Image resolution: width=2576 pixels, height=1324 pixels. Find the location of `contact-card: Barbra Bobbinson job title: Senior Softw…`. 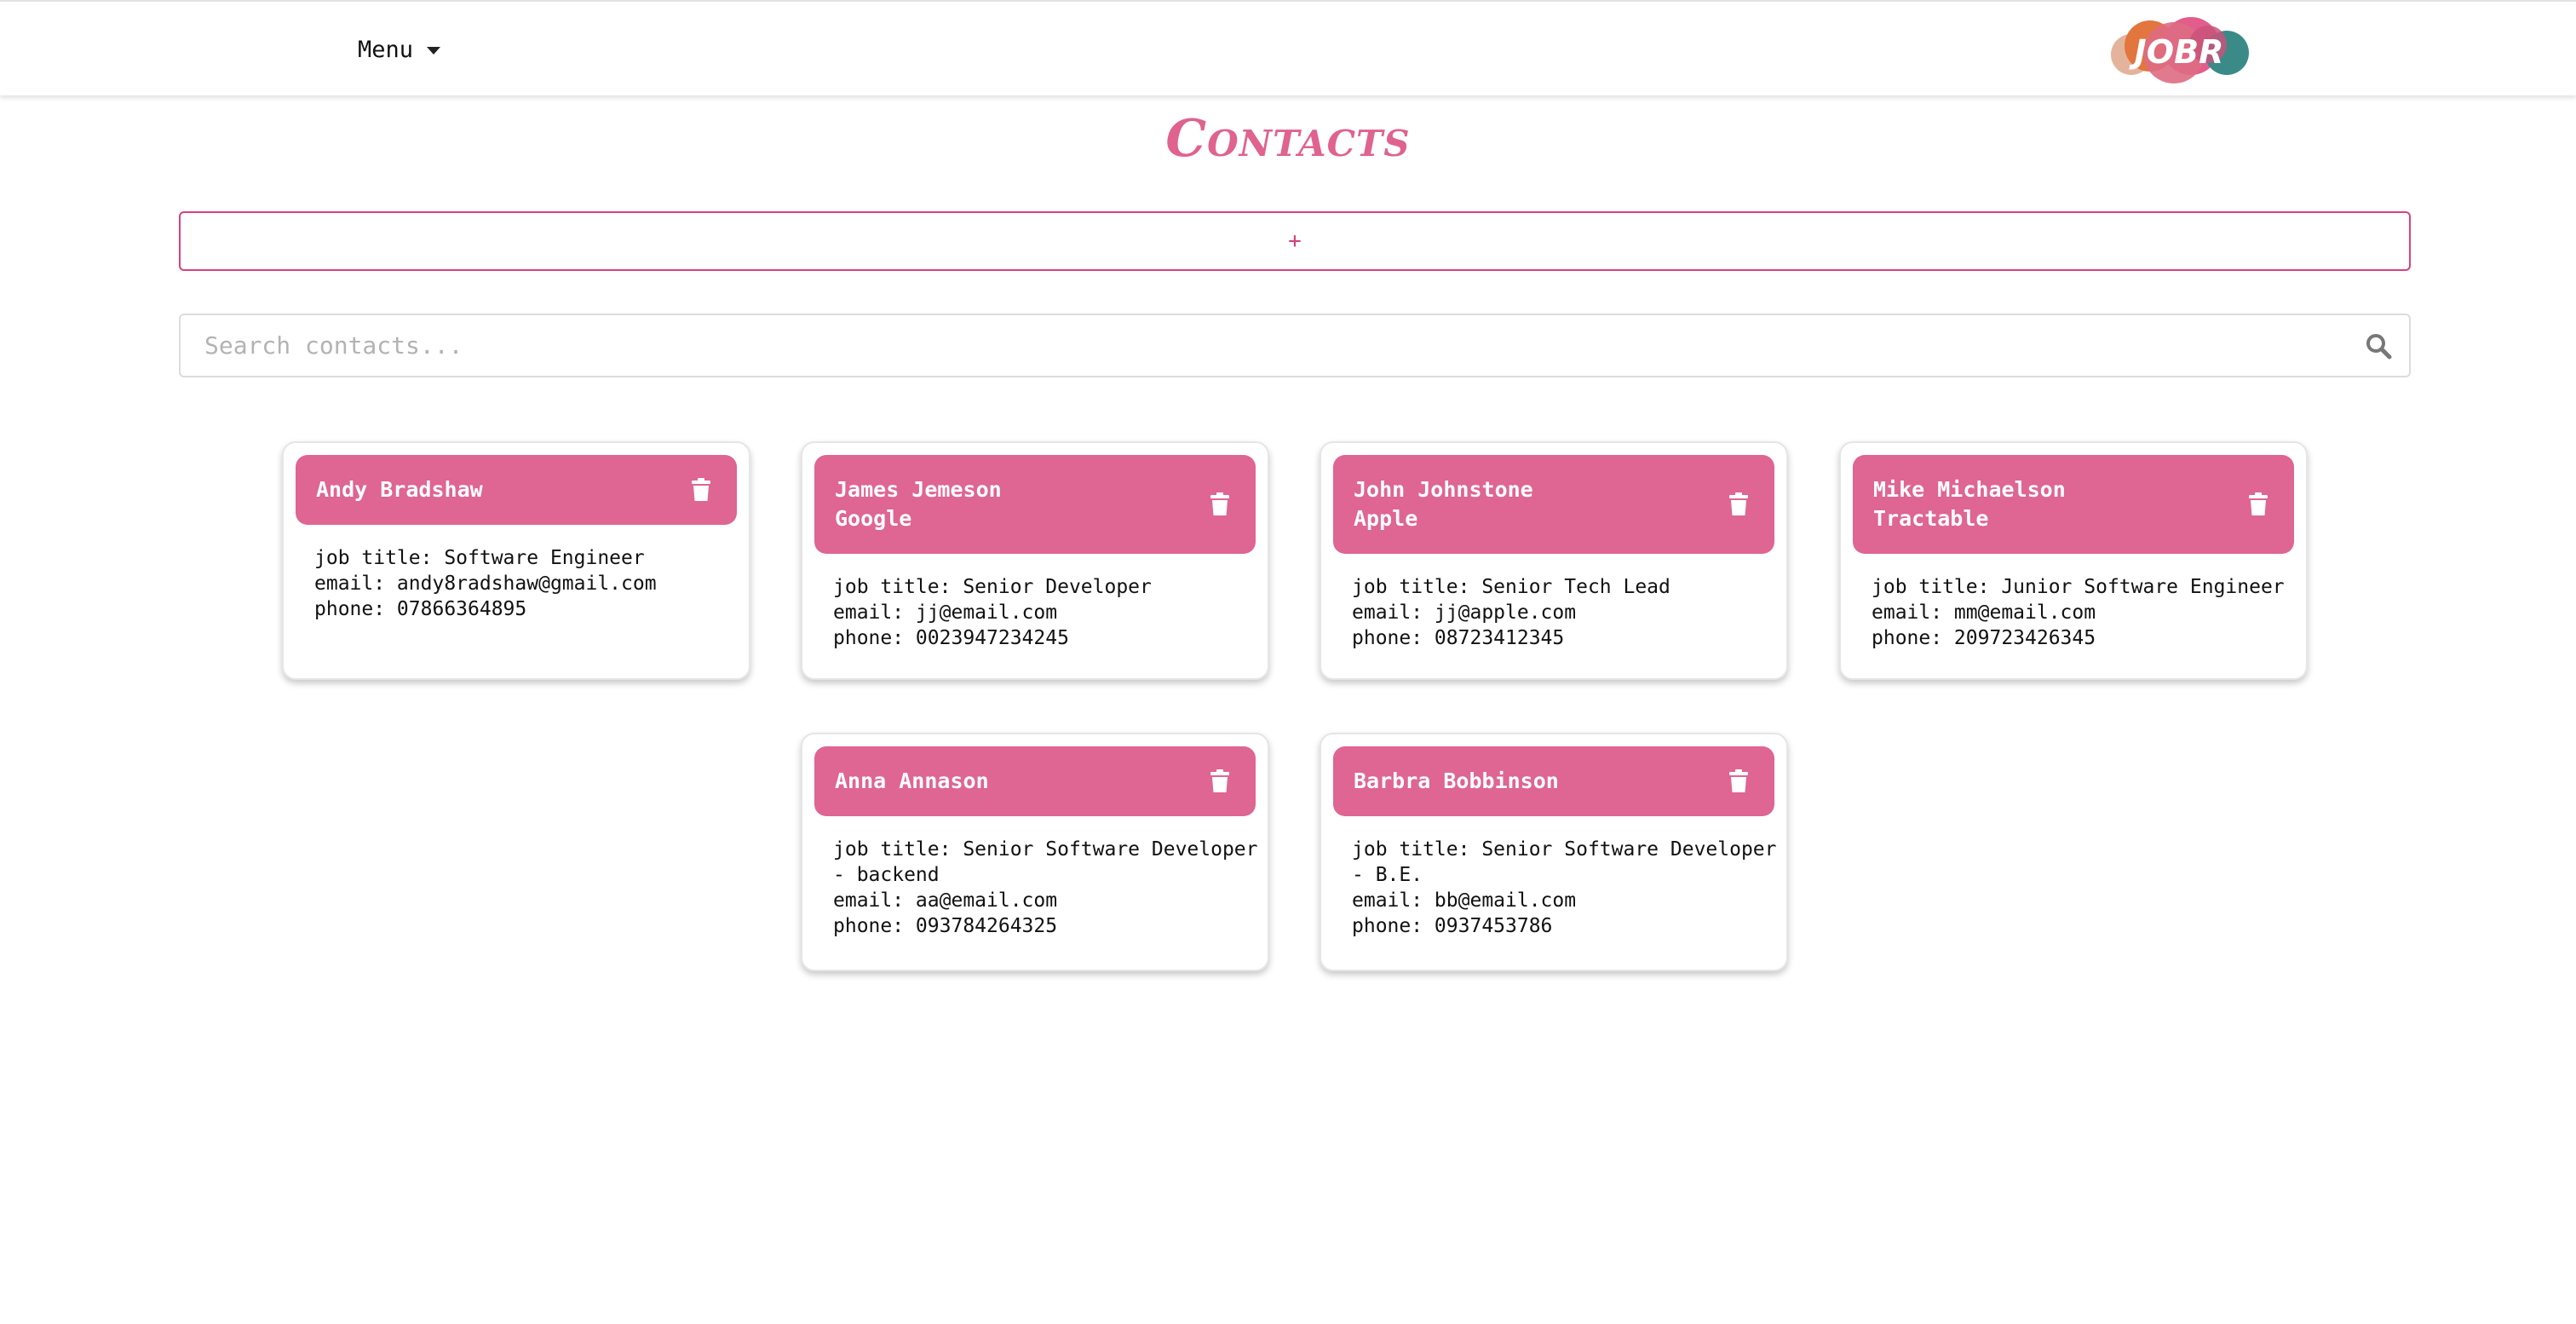

contact-card: Barbra Bobbinson job title: Senior Softw… is located at coordinates (1554, 852).